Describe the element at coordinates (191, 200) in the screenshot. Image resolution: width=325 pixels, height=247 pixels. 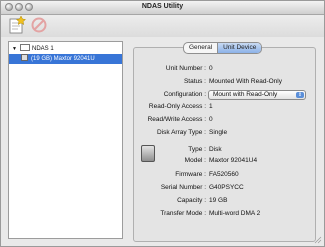
I see `capacity-label: Capacity :` at that location.